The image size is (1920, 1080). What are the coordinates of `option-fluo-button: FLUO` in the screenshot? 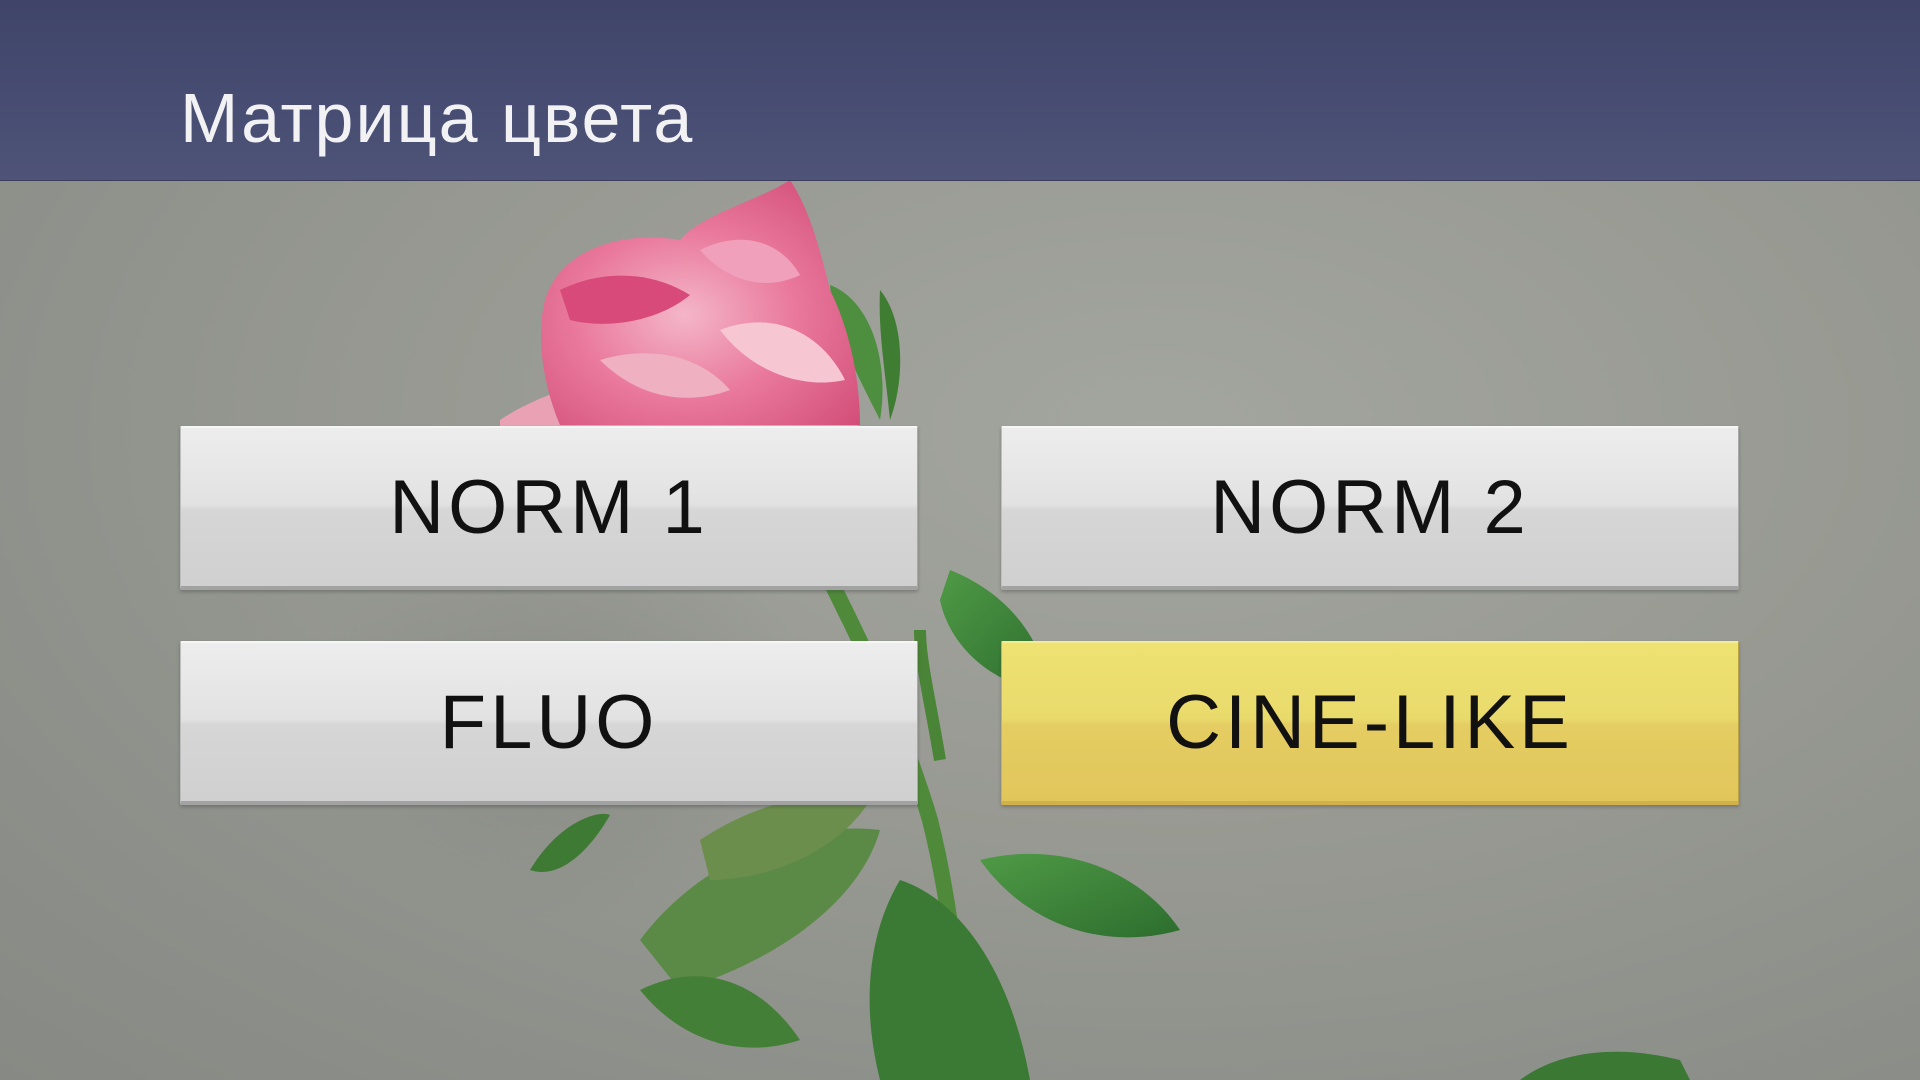 It's located at (549, 723).